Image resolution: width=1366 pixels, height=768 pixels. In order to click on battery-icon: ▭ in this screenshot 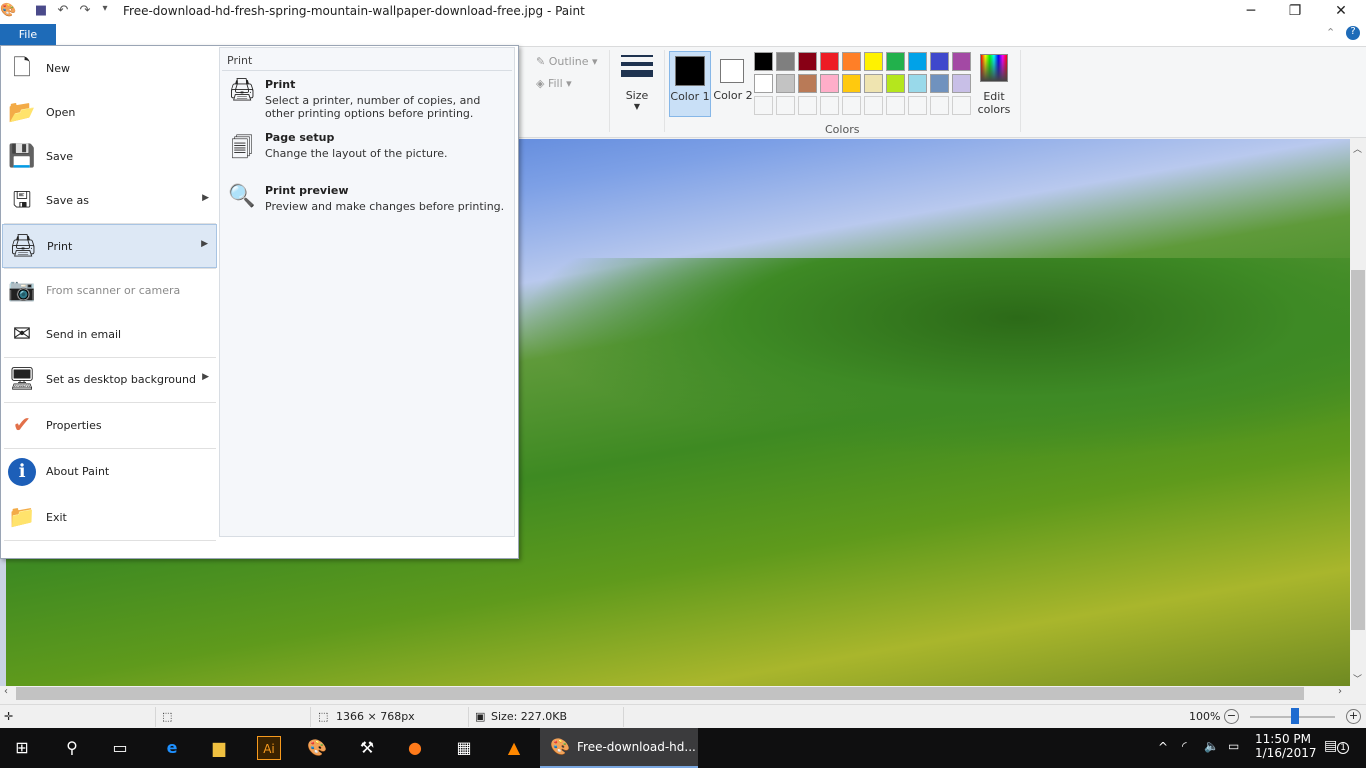, I will do `click(1233, 746)`.